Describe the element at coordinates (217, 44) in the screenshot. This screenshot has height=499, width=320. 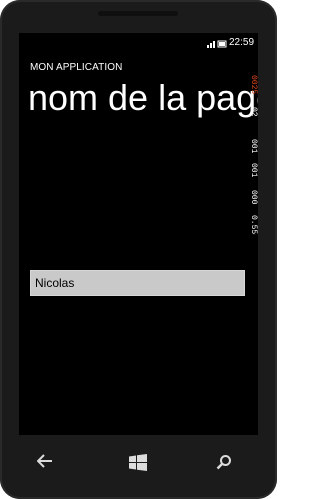
I see `signal-icon` at that location.